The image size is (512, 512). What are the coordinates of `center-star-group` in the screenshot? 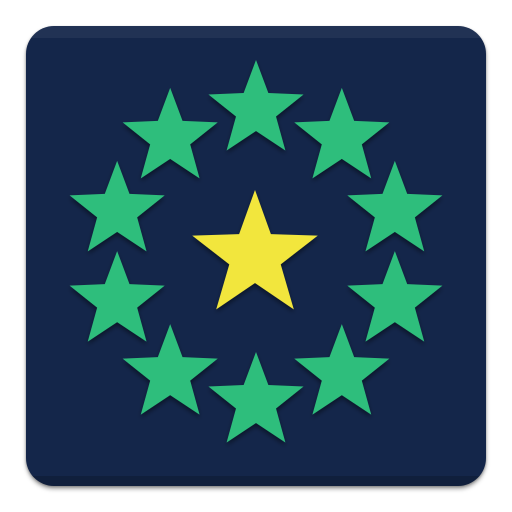 It's located at (255, 250).